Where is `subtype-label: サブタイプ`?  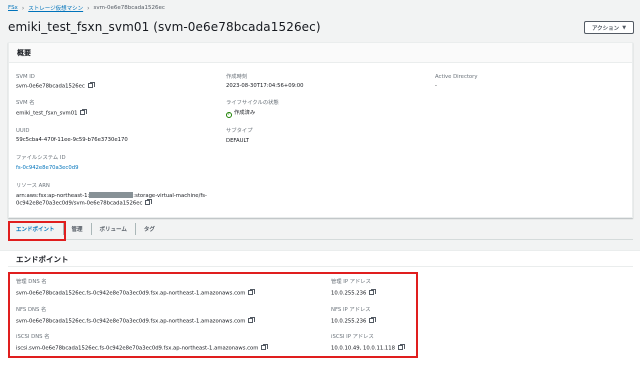 subtype-label: サブタイプ is located at coordinates (239, 131).